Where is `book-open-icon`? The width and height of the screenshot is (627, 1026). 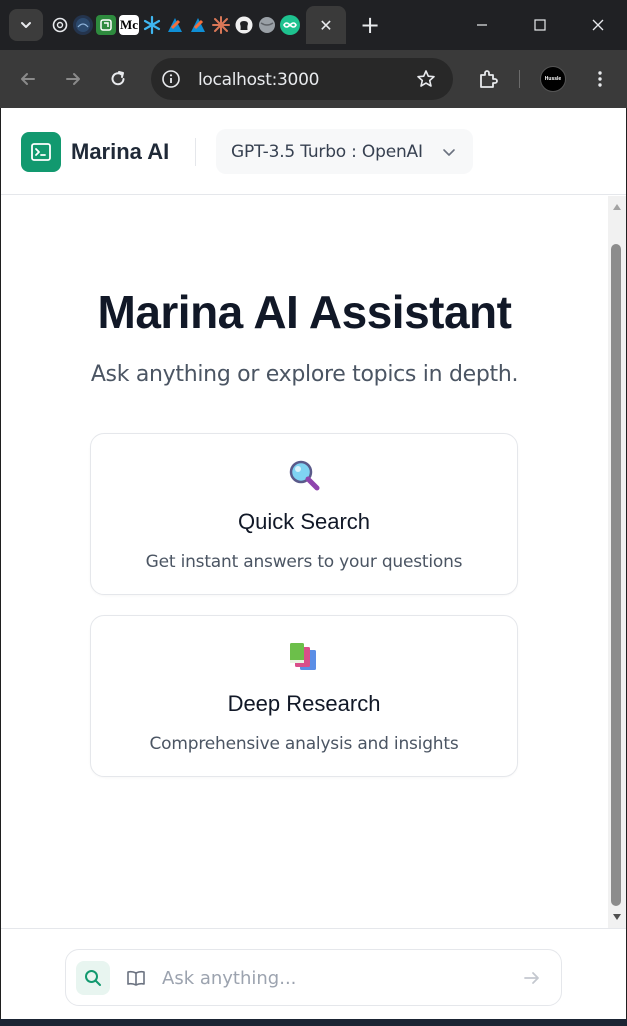 book-open-icon is located at coordinates (136, 978).